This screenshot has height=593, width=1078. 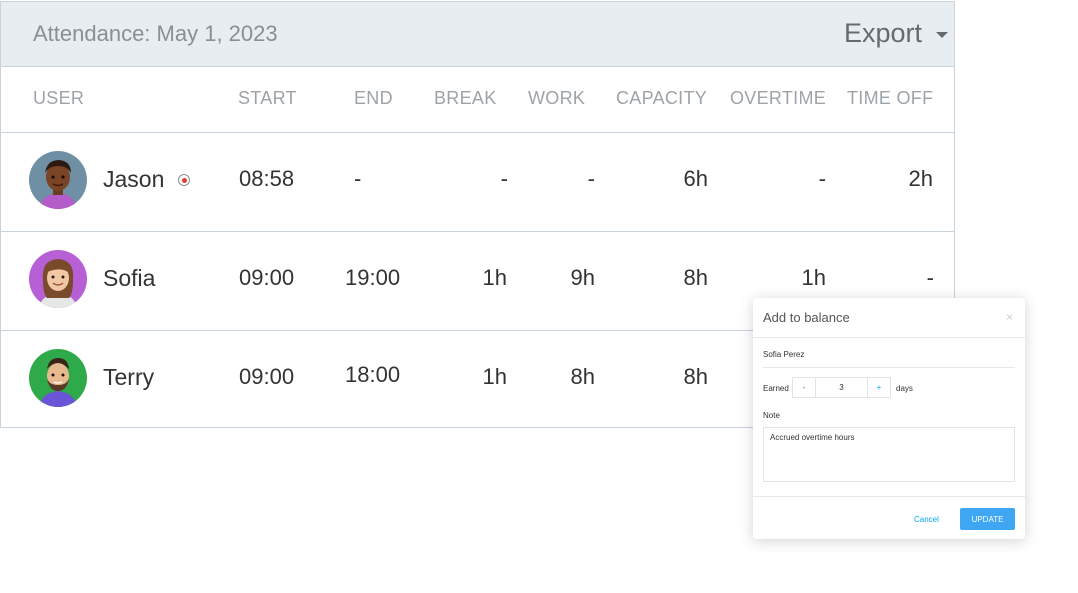 I want to click on caret-down-icon, so click(x=942, y=35).